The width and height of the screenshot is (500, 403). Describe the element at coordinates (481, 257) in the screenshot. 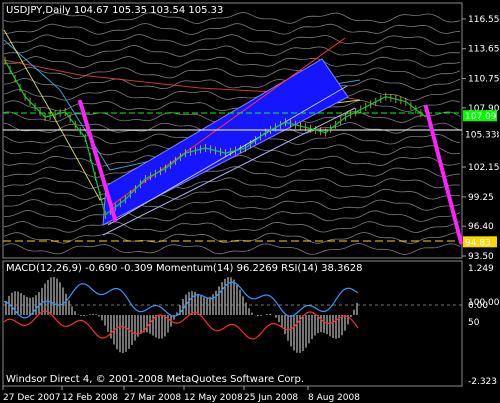

I see `price-tick-label: 93.50` at that location.